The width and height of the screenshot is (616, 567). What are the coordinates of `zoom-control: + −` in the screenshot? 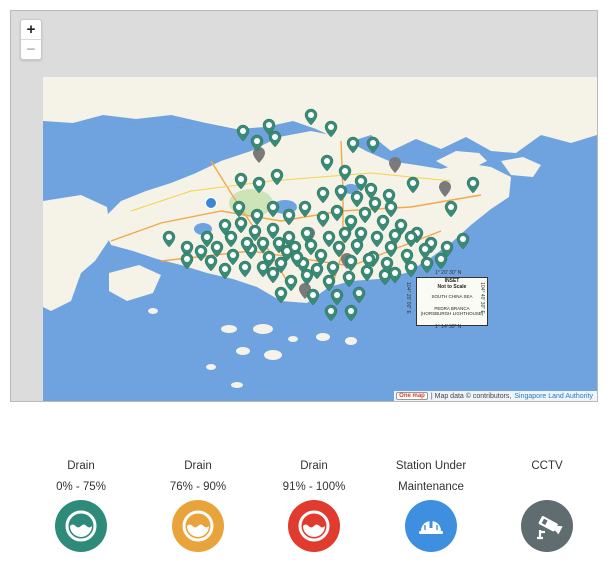 It's located at (31, 39).